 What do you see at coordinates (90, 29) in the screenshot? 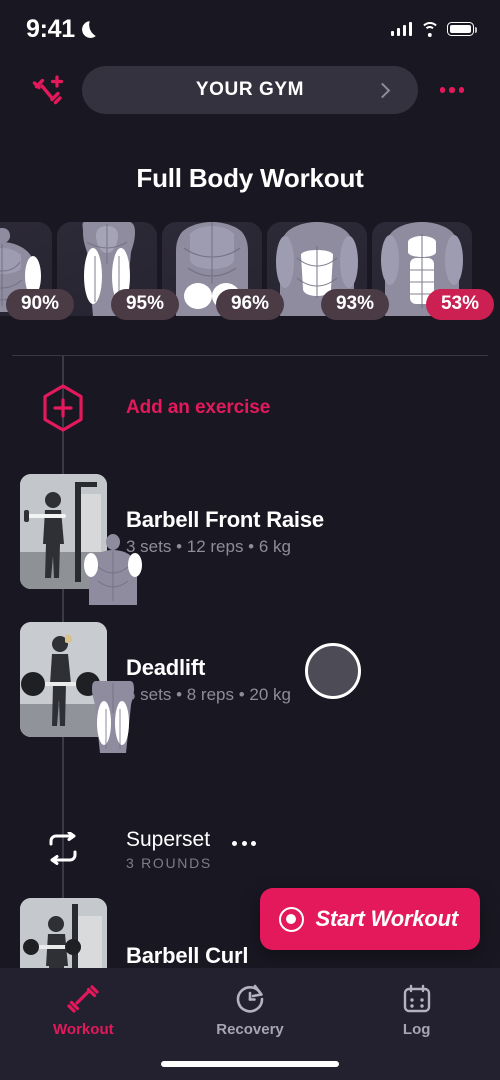
I see `crescent-moon-icon` at bounding box center [90, 29].